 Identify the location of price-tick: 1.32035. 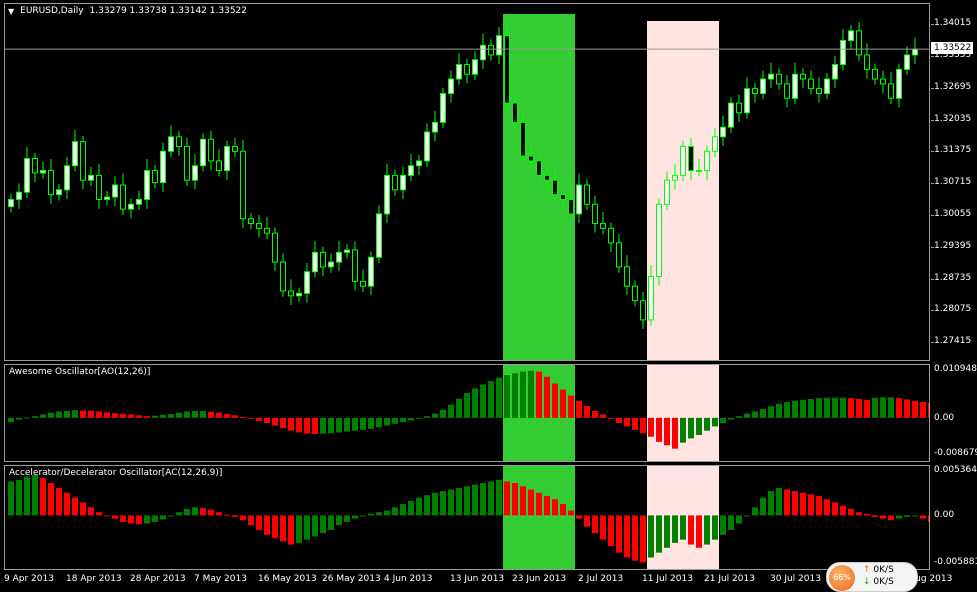
(953, 118).